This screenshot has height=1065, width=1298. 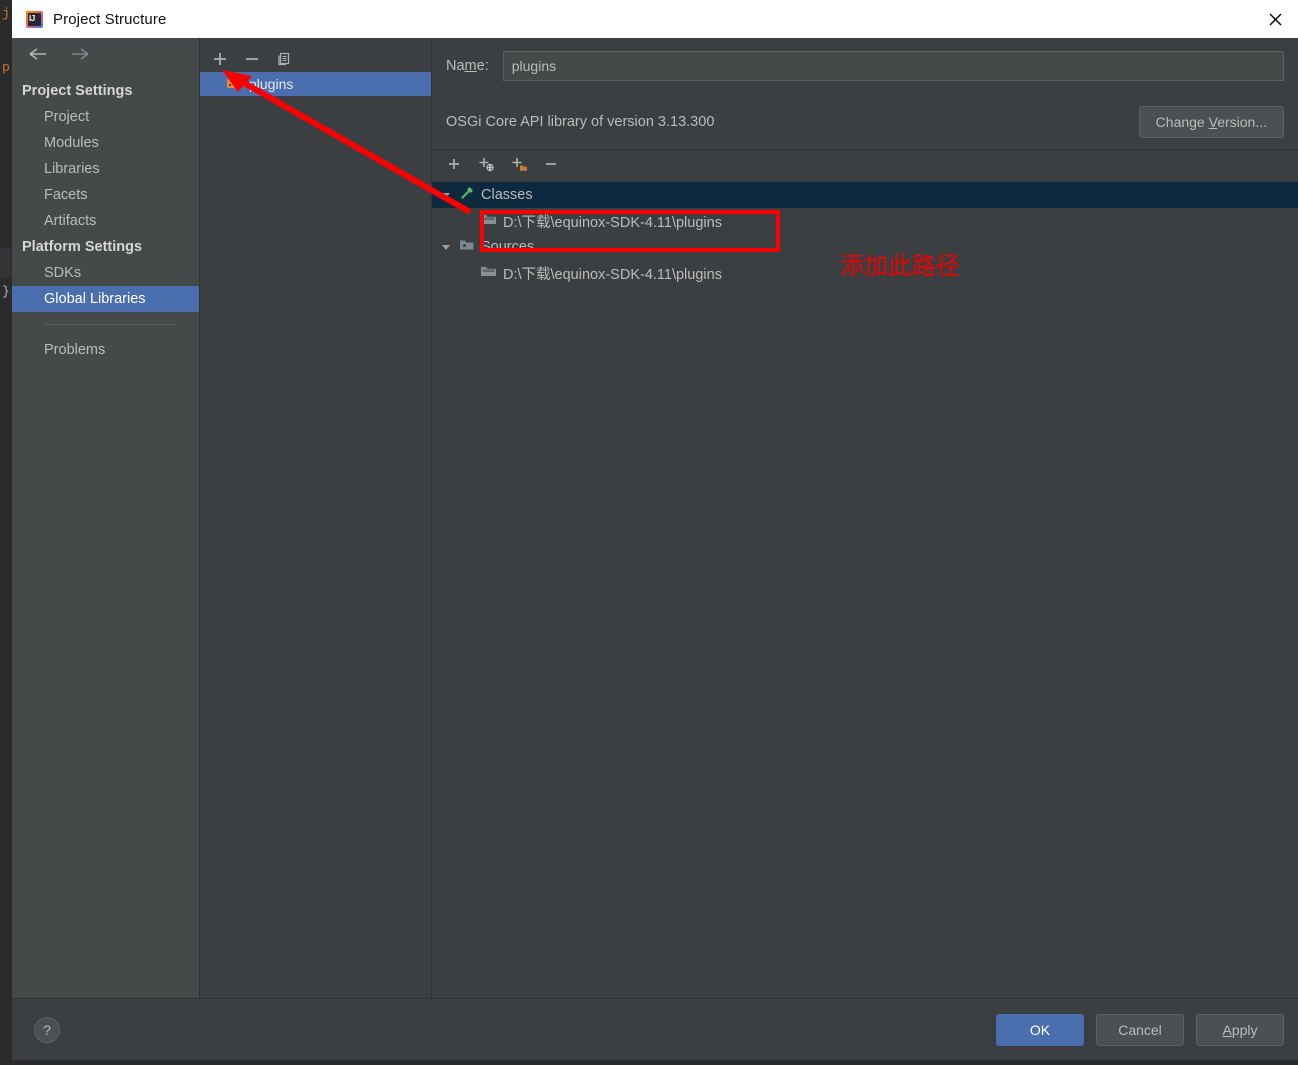 I want to click on tree-row-label: Sources, so click(x=508, y=247).